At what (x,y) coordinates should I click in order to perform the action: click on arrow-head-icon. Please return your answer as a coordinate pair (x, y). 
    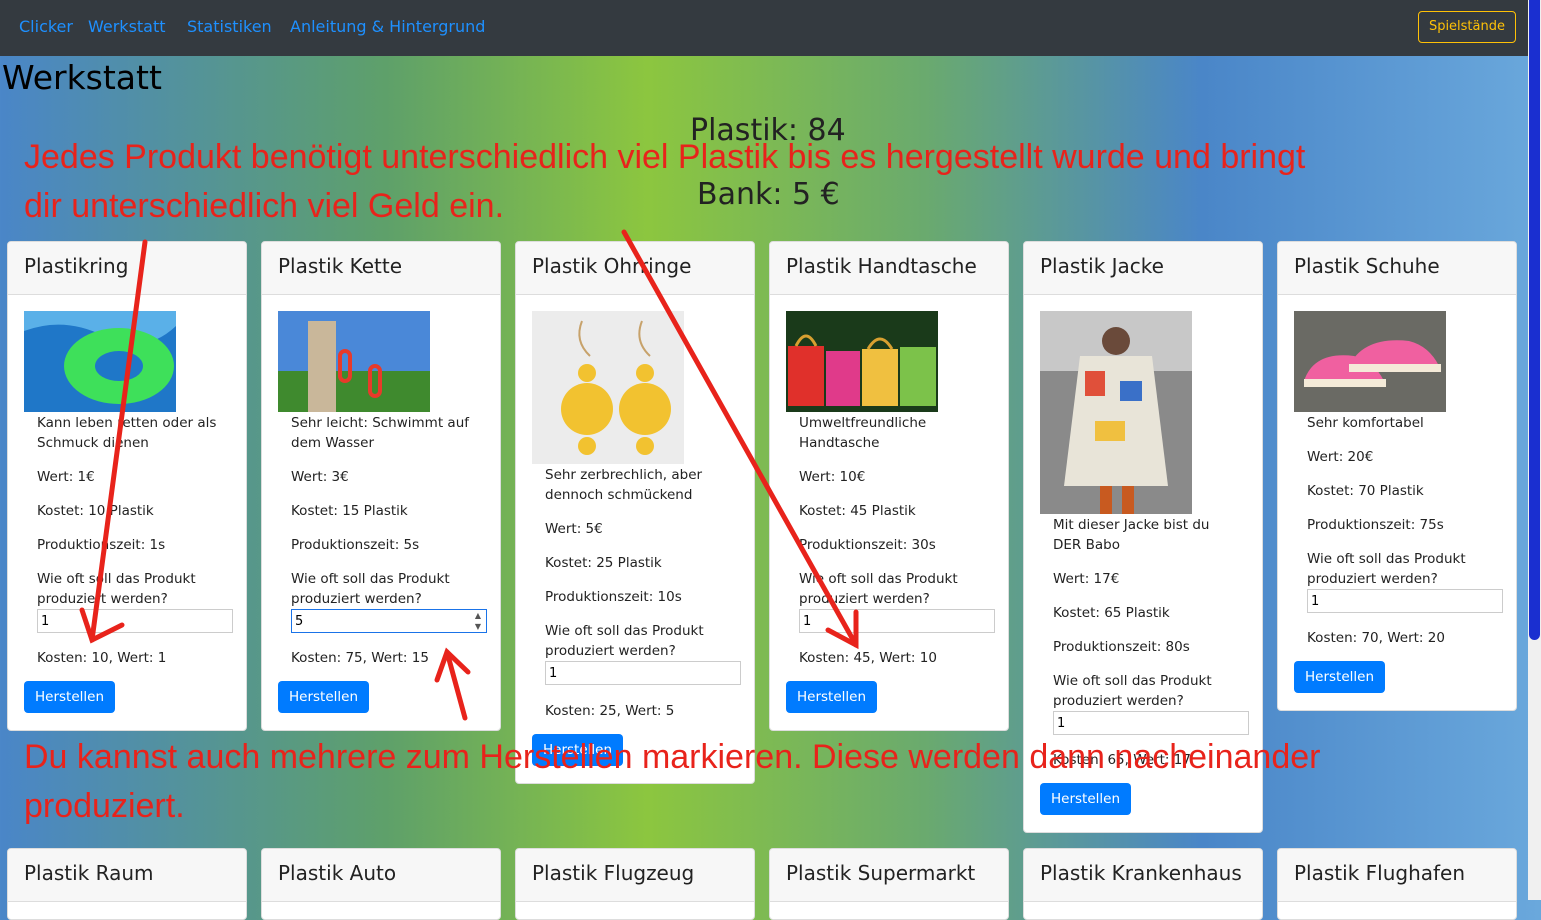
    Looking at the image, I should click on (102, 625).